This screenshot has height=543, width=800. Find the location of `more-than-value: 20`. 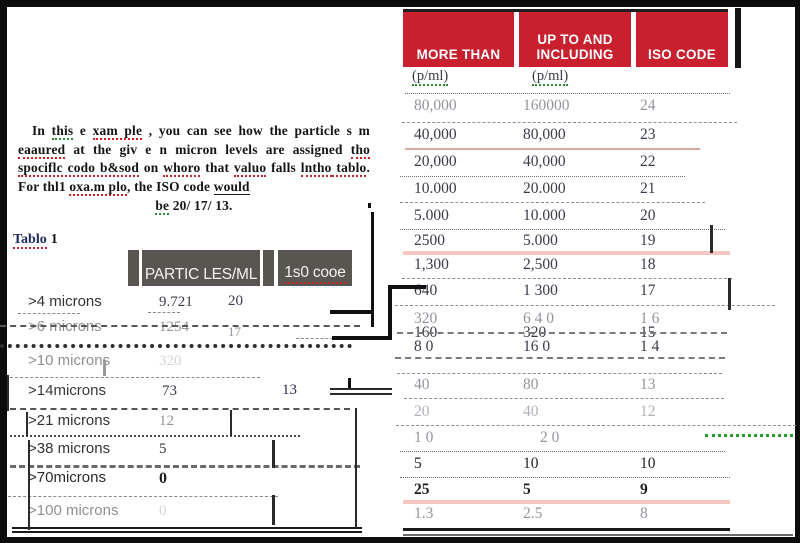

more-than-value: 20 is located at coordinates (422, 411).